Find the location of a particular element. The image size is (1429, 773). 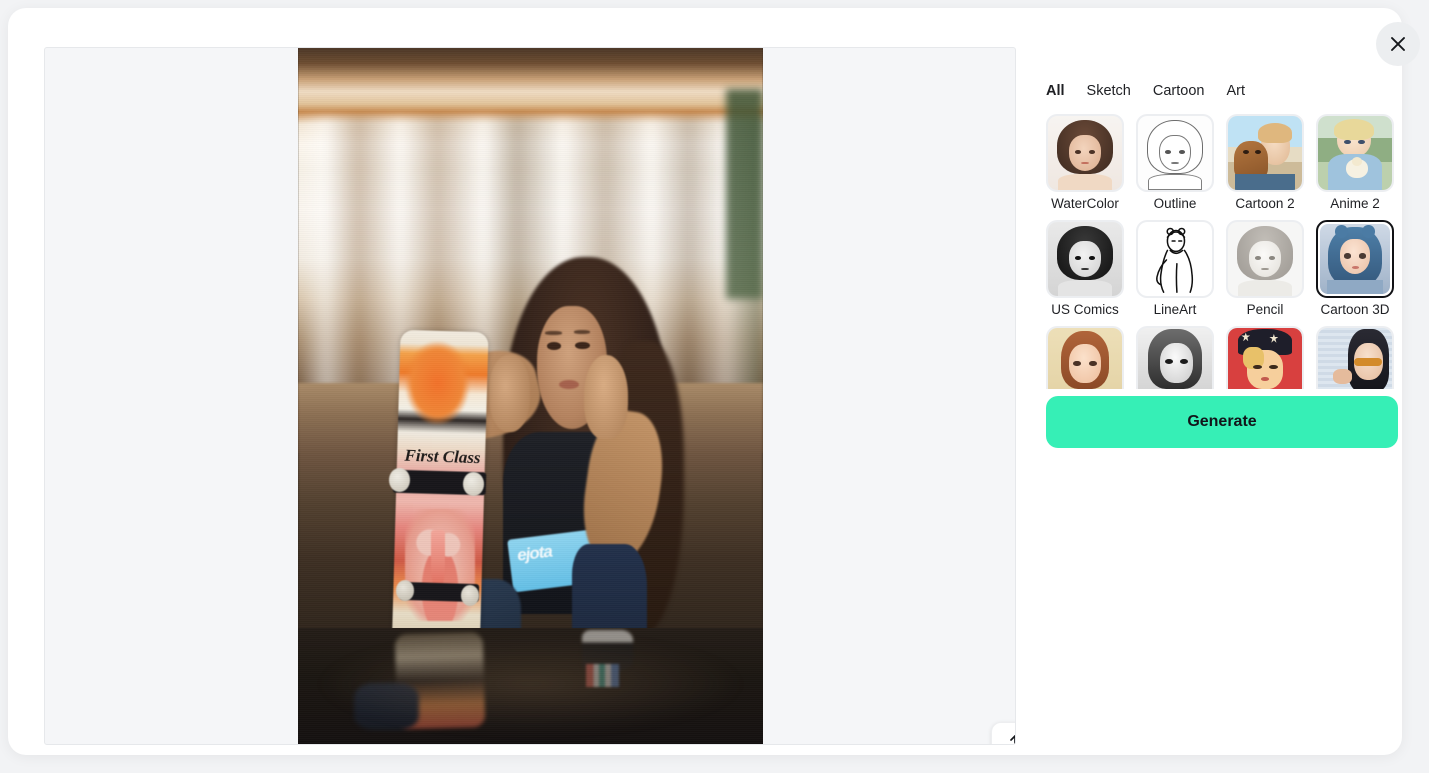

style-label: Cartoon 3D is located at coordinates (1355, 309).